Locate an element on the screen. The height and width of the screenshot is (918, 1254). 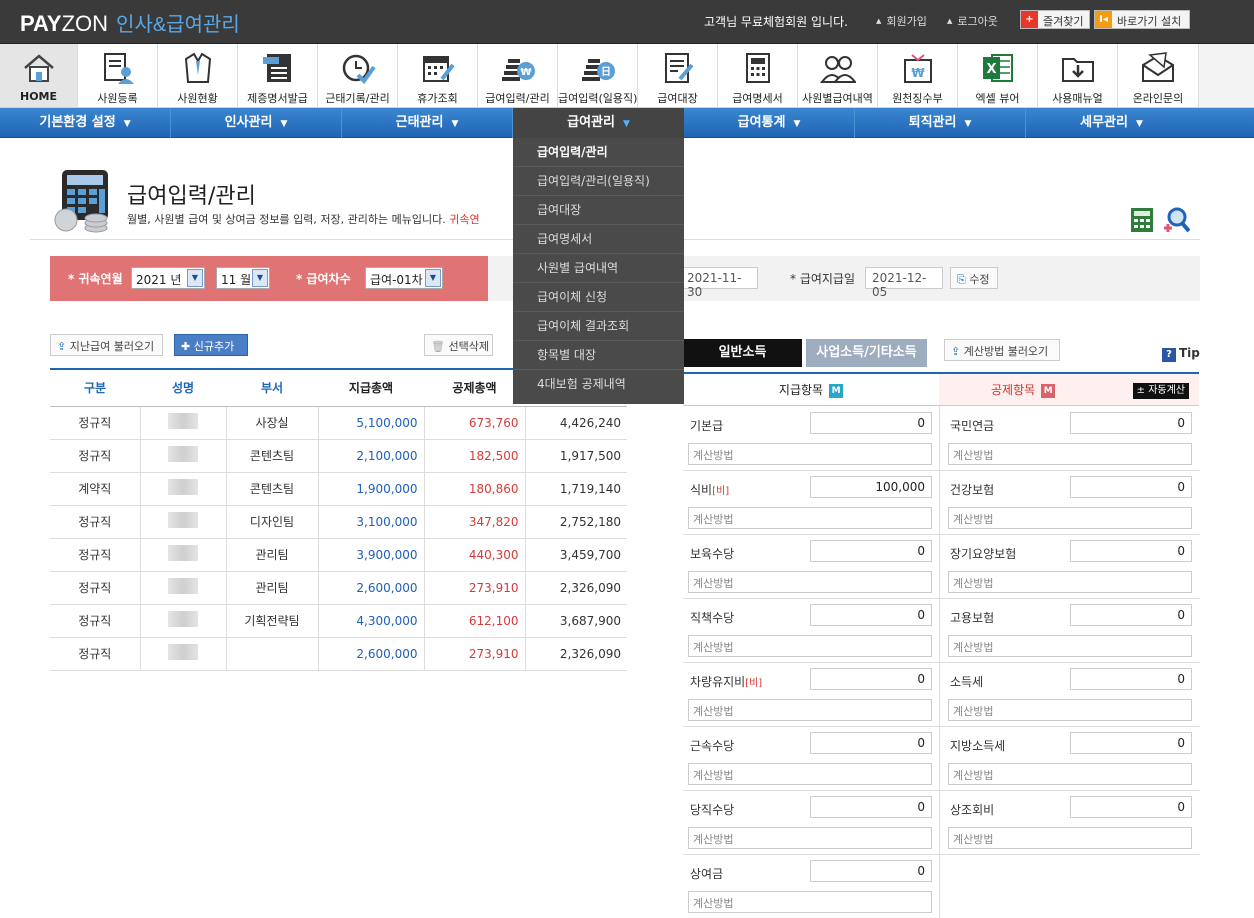
calculator-icon is located at coordinates (1142, 220).